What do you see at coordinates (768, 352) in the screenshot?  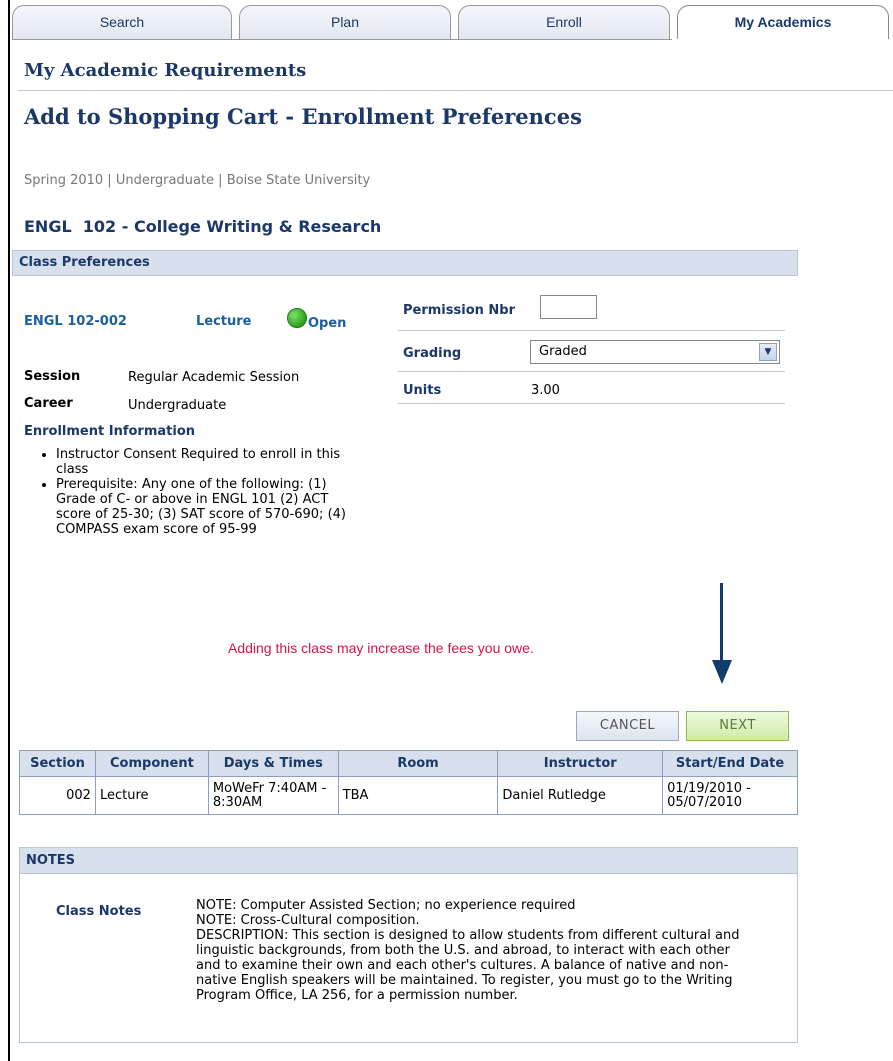 I see `chevron-down-icon: ▼` at bounding box center [768, 352].